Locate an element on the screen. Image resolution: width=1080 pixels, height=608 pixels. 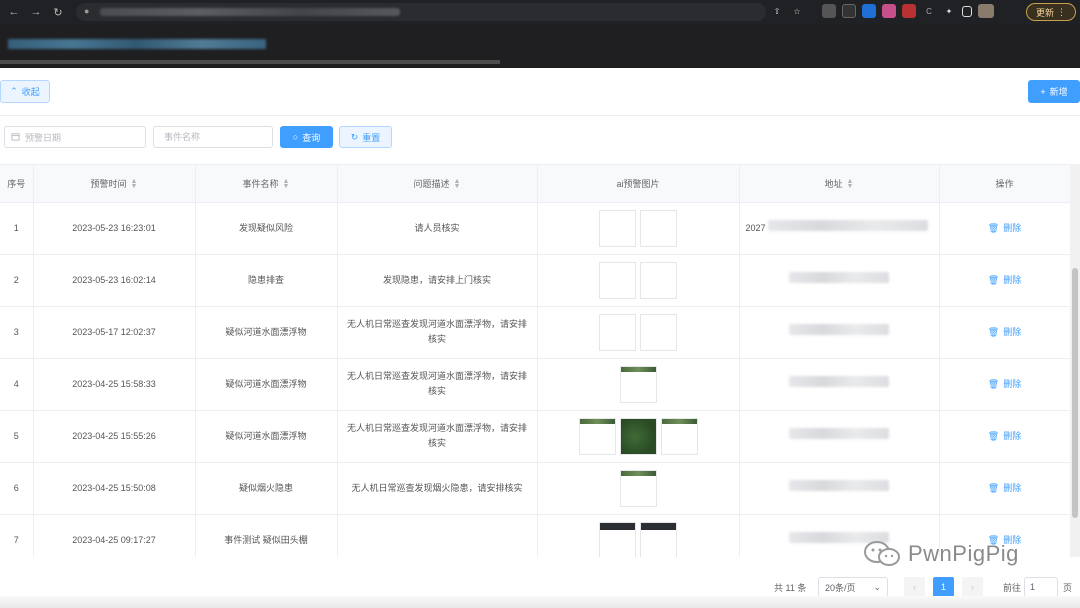
extension-a-icon is located at coordinates (829, 11).